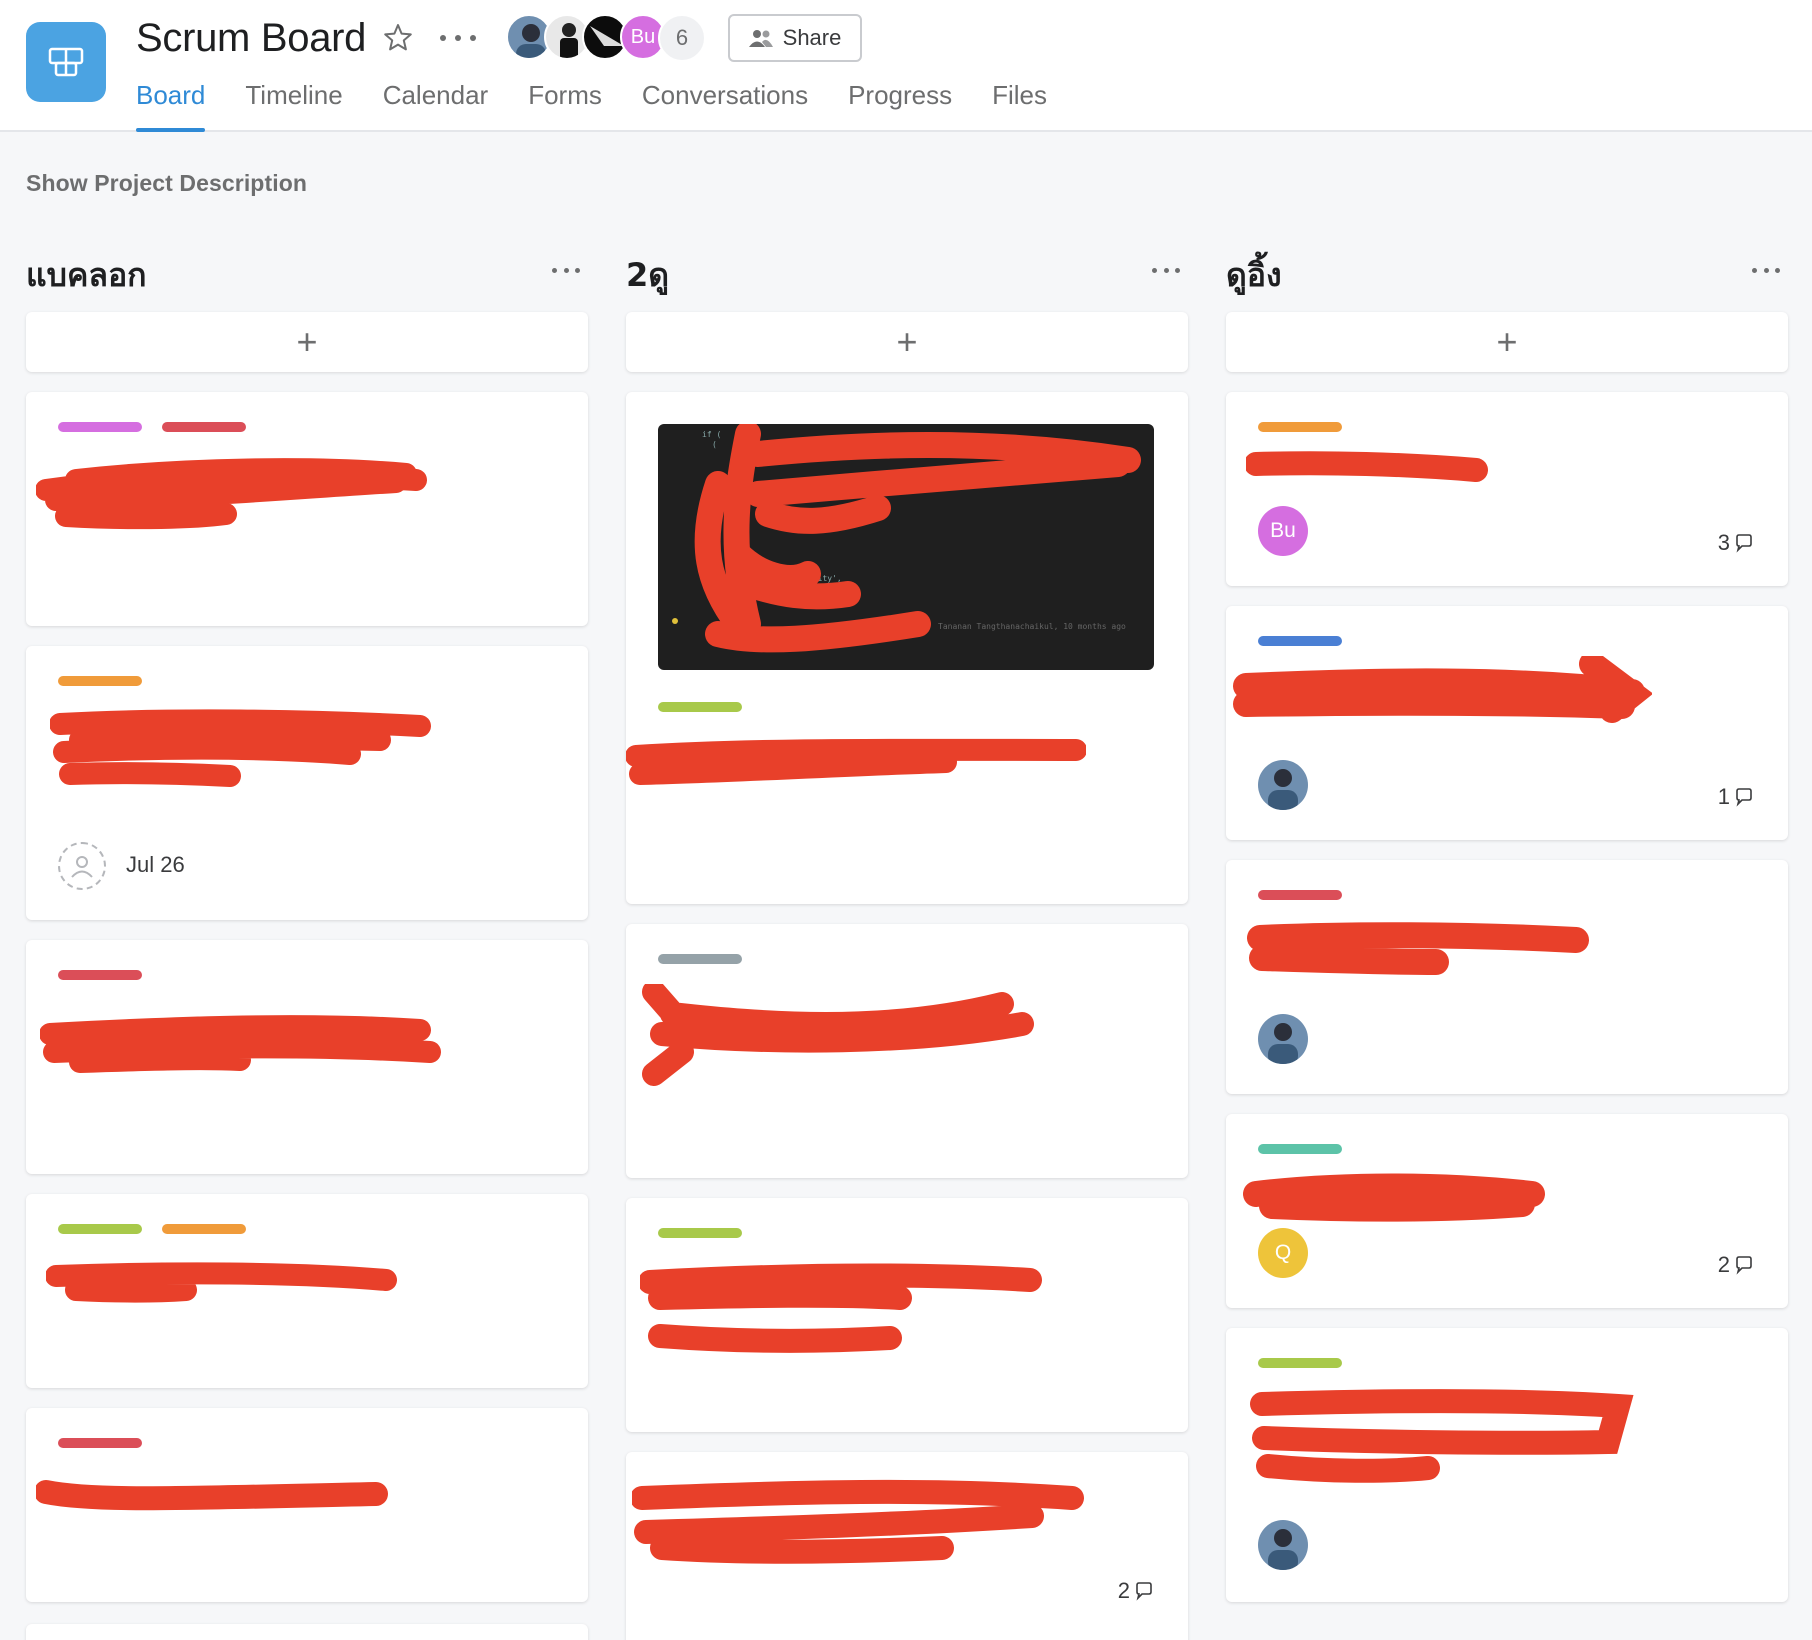  I want to click on task-card: Bu 3, so click(1507, 489).